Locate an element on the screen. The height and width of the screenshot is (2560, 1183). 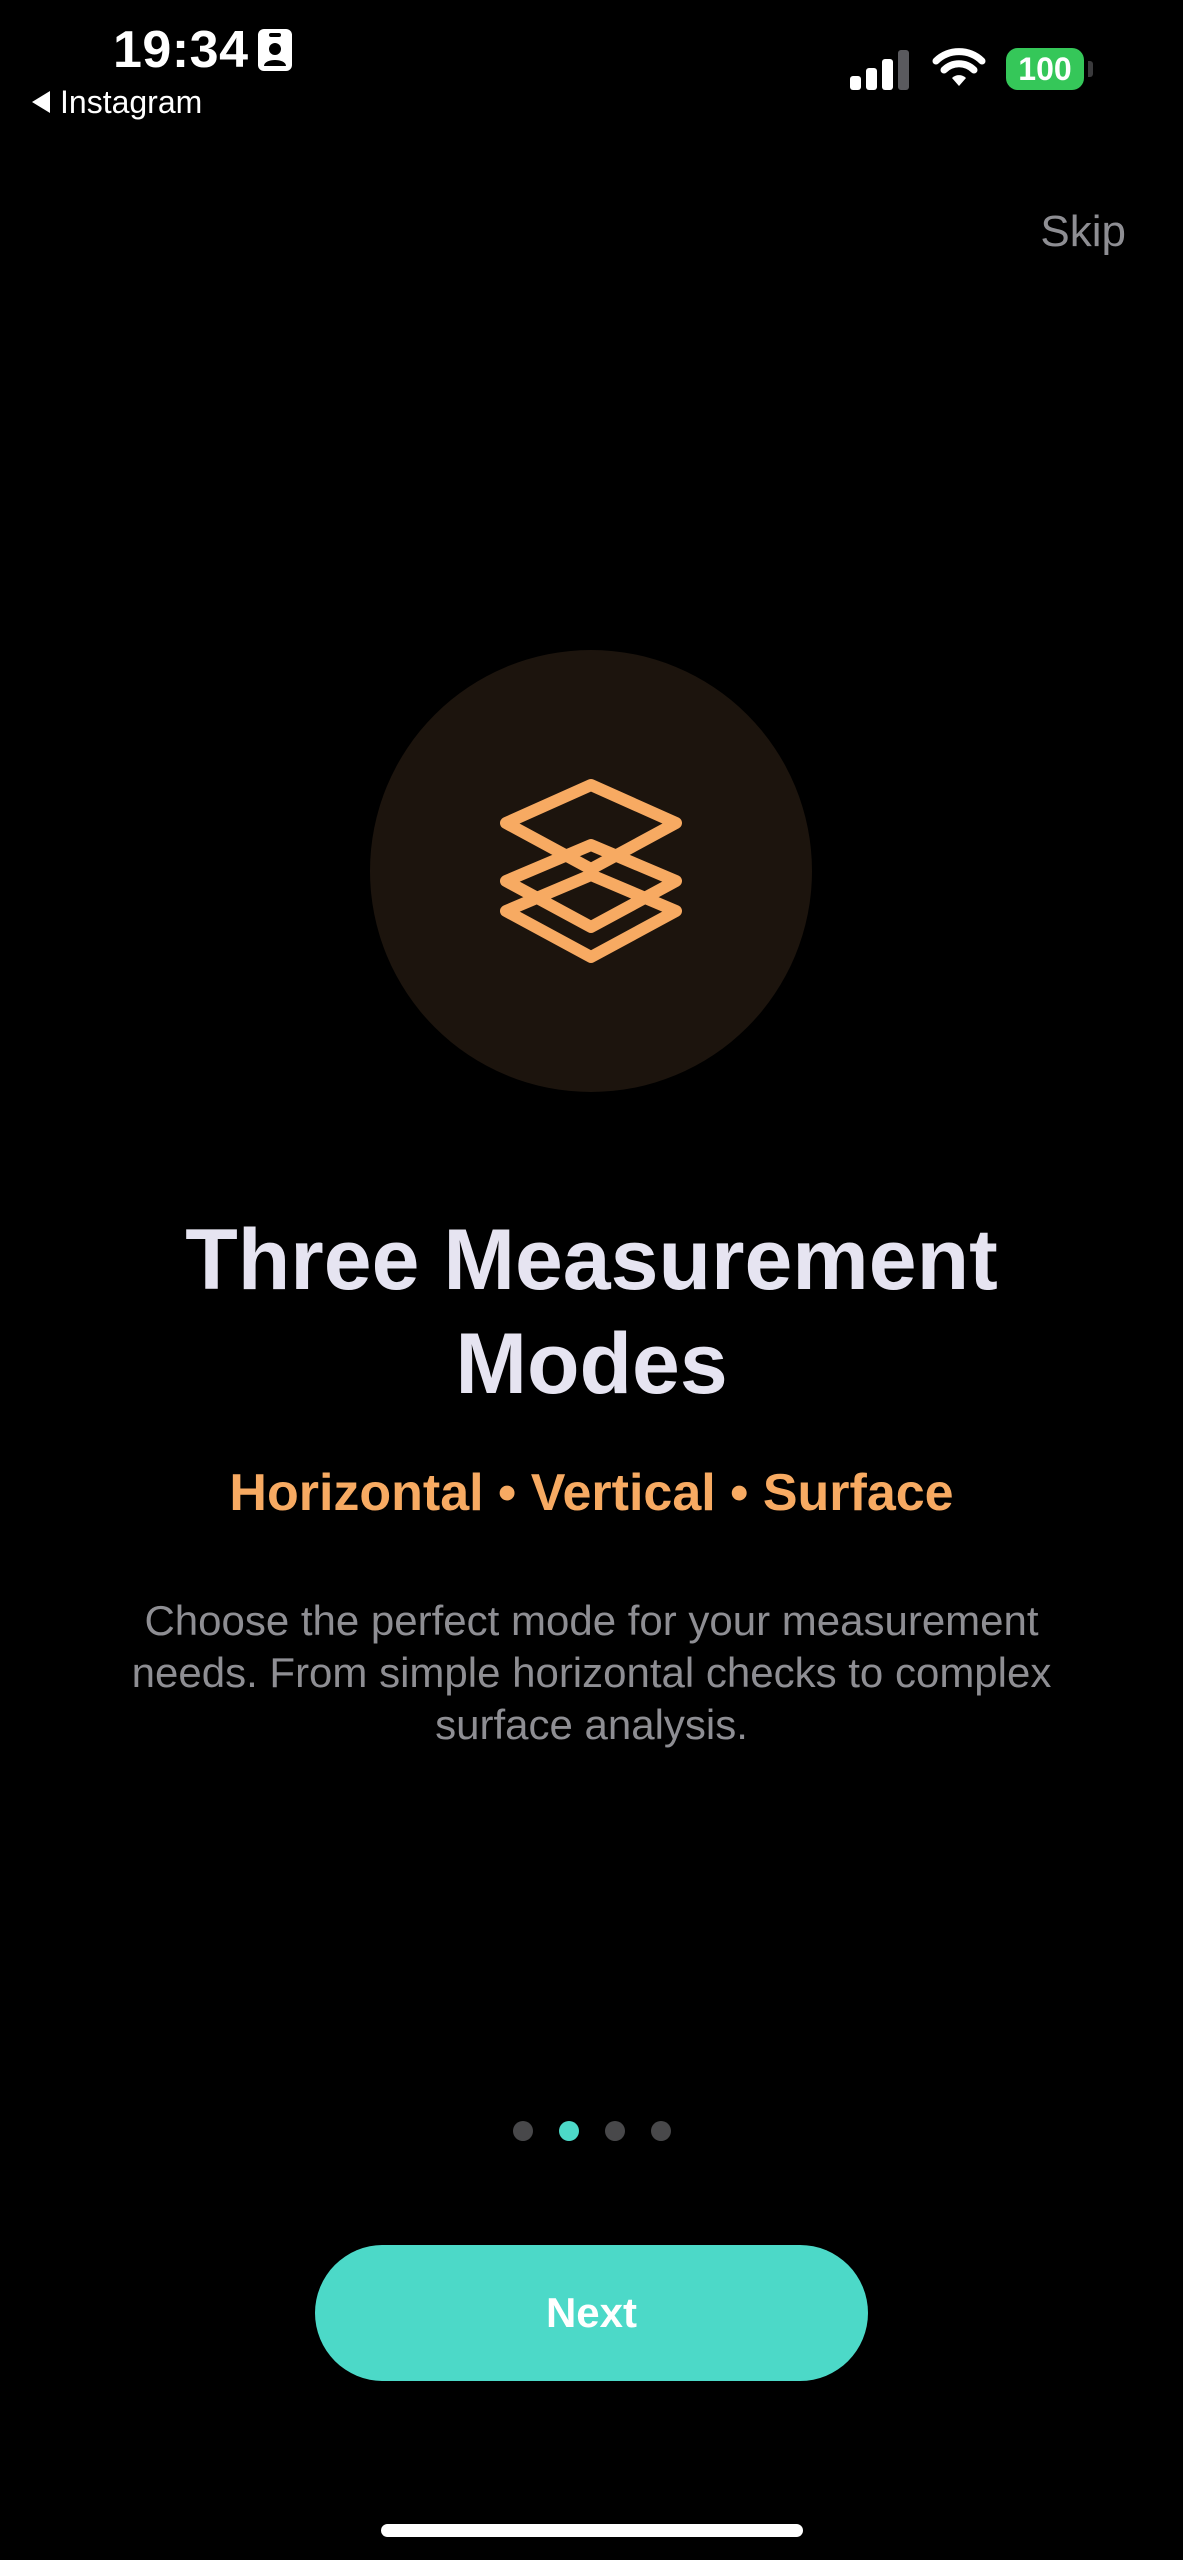
layers-icon is located at coordinates (591, 871).